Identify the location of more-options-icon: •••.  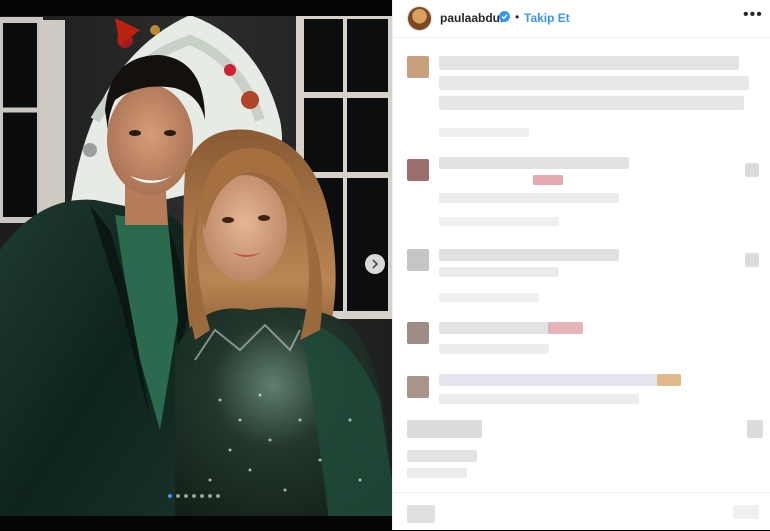
(753, 15).